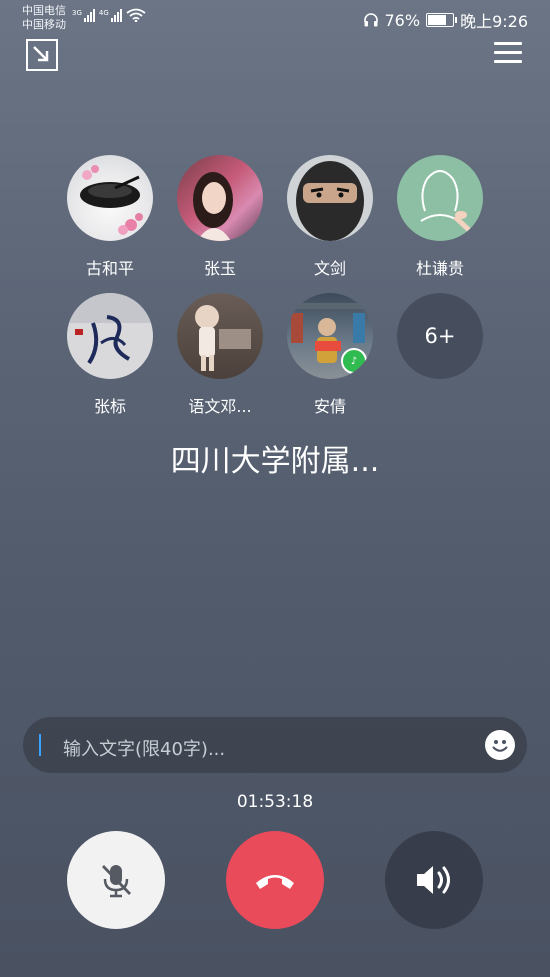 This screenshot has height=977, width=550. I want to click on speaker-icon, so click(433, 880).